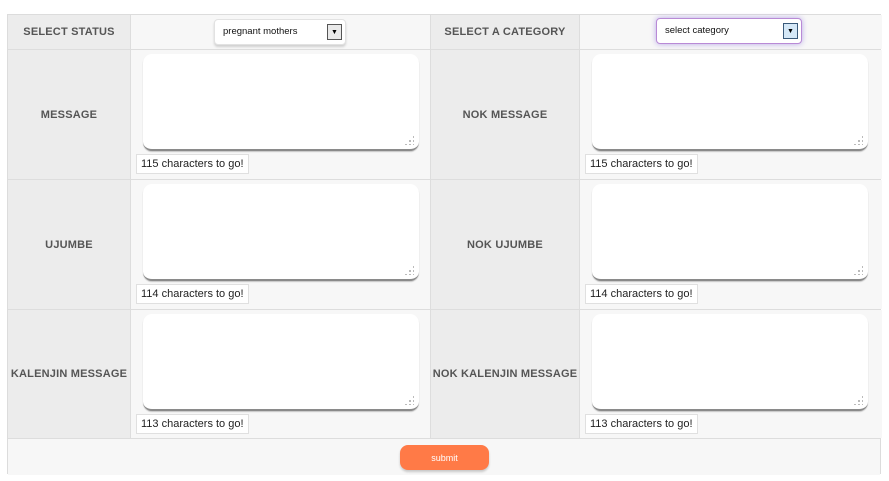 The image size is (889, 481). I want to click on nok-ujumbe-cell: 114 characters to go!, so click(731, 244).